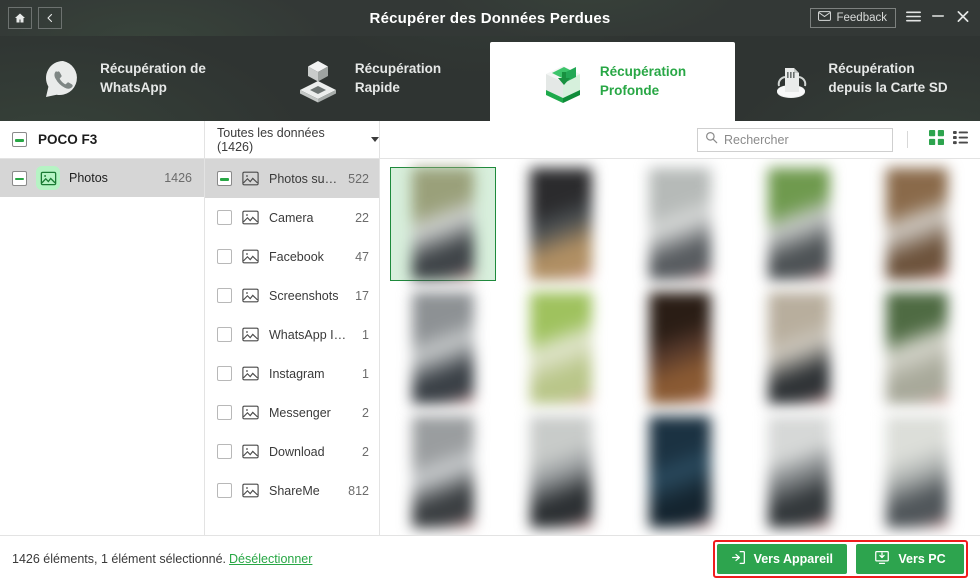 Image resolution: width=980 pixels, height=582 pixels. Describe the element at coordinates (358, 490) in the screenshot. I see `album-count: 812` at that location.